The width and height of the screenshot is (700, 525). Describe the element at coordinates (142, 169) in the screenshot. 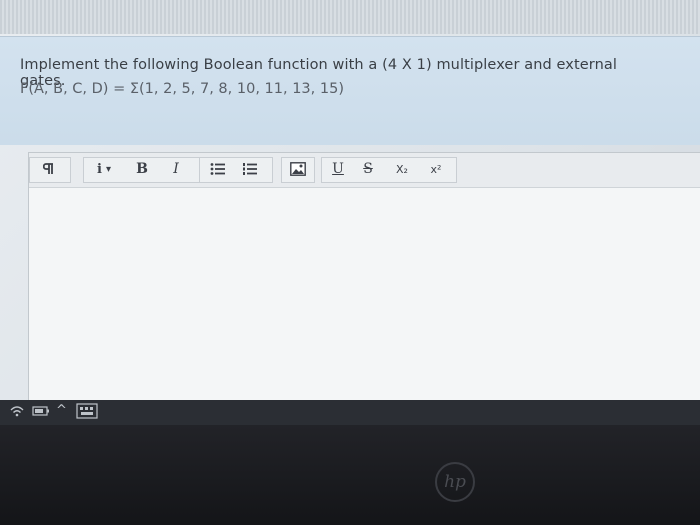

I see `bold-button: B` at that location.